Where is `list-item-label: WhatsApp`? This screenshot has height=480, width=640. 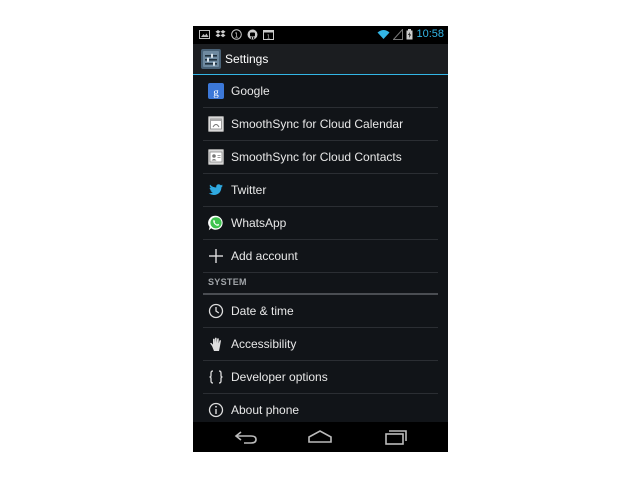
list-item-label: WhatsApp is located at coordinates (259, 223).